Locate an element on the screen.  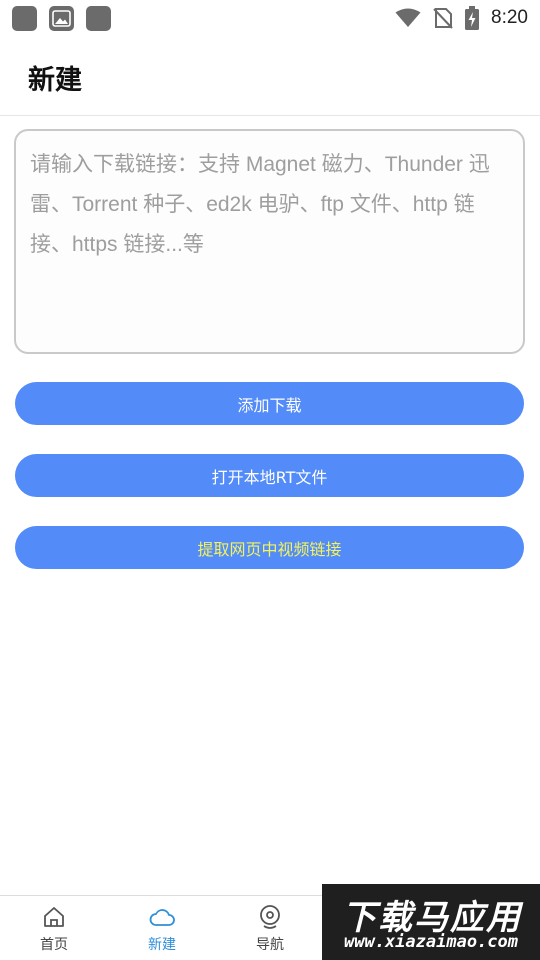
nav-label-guide: 导航 is located at coordinates (270, 945).